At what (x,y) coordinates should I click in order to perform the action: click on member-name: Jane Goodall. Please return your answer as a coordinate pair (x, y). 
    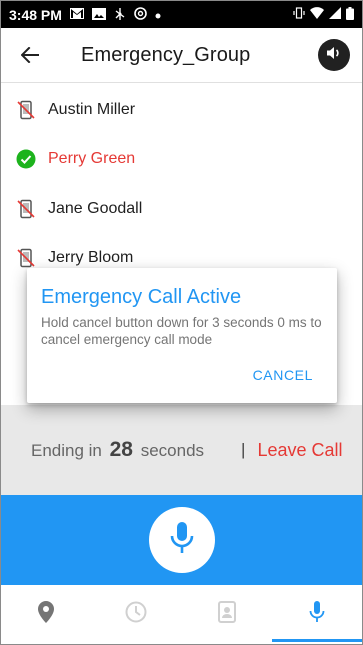
    Looking at the image, I should click on (95, 208).